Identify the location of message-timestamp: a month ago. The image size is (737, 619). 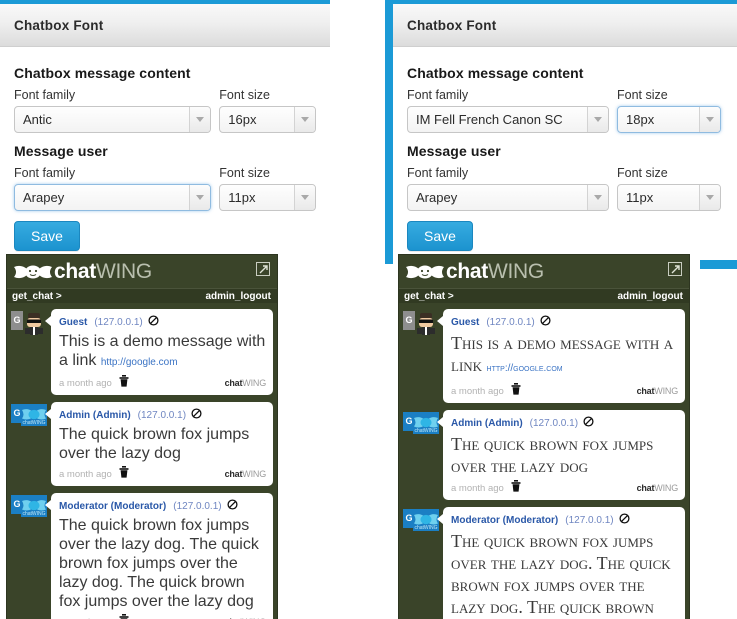
(85, 474).